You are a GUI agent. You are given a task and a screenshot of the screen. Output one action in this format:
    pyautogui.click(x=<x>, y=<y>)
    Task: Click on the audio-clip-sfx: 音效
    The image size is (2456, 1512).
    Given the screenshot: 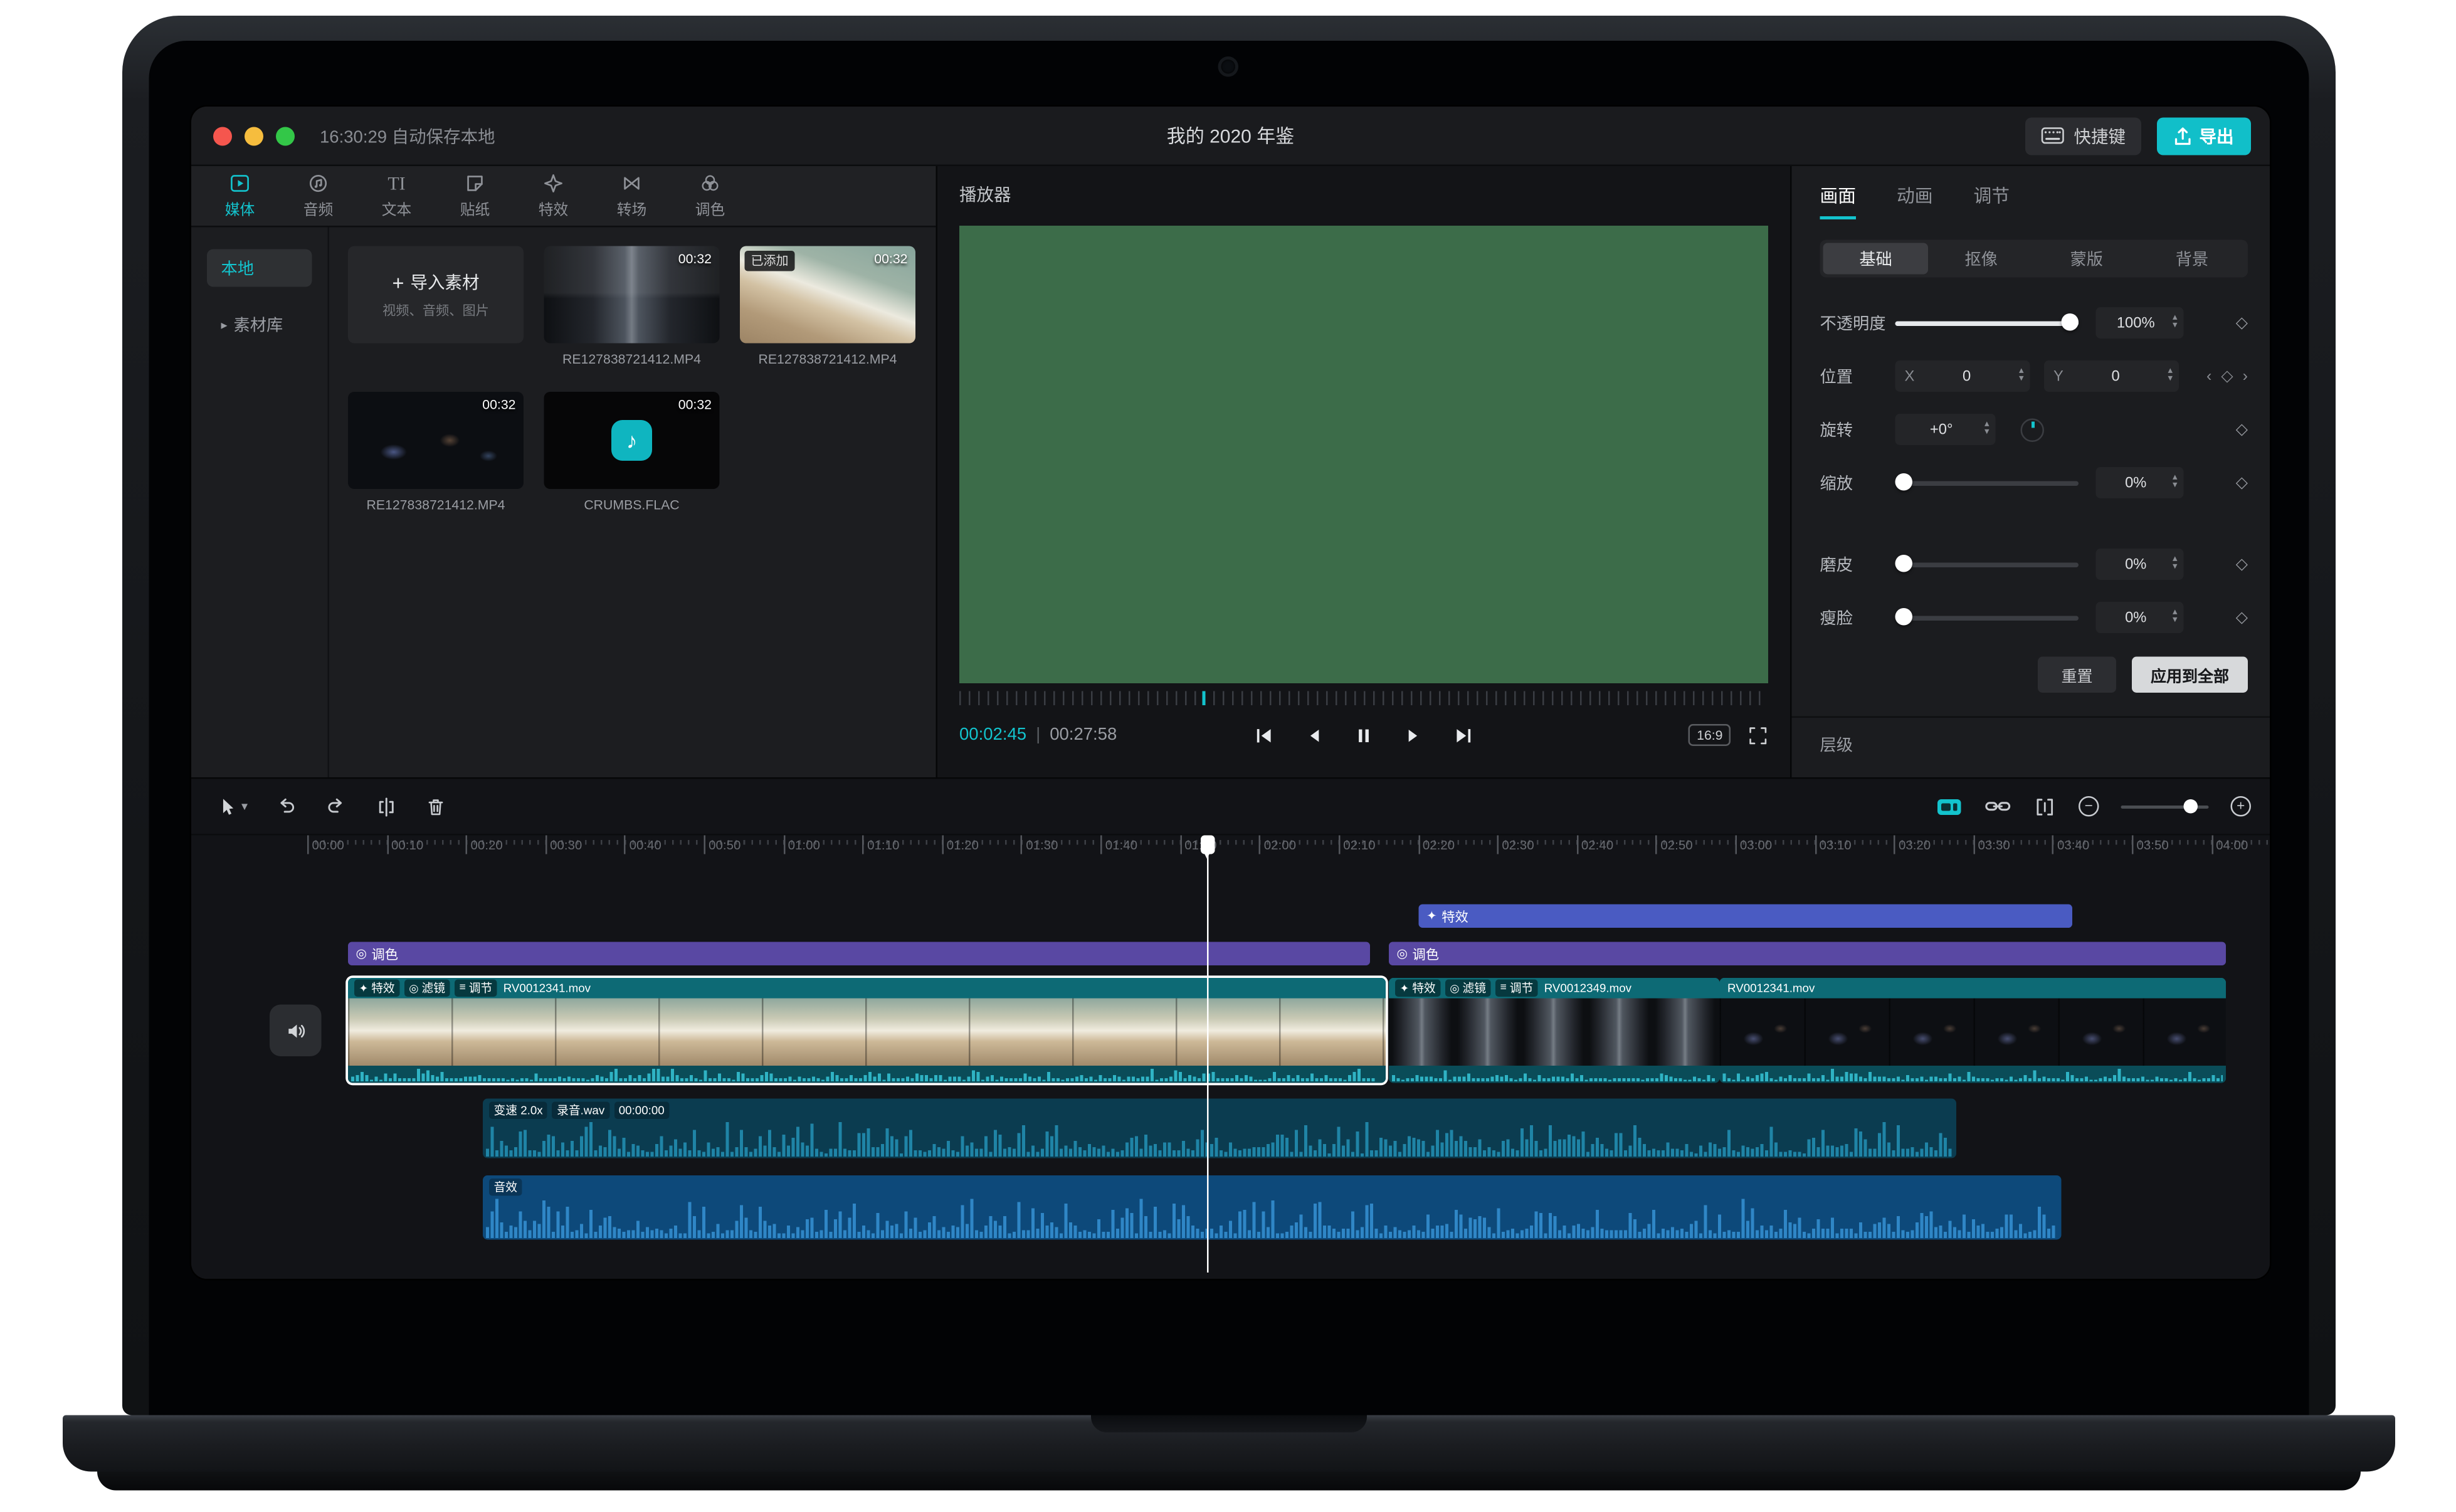 What is the action you would take?
    pyautogui.click(x=1272, y=1208)
    